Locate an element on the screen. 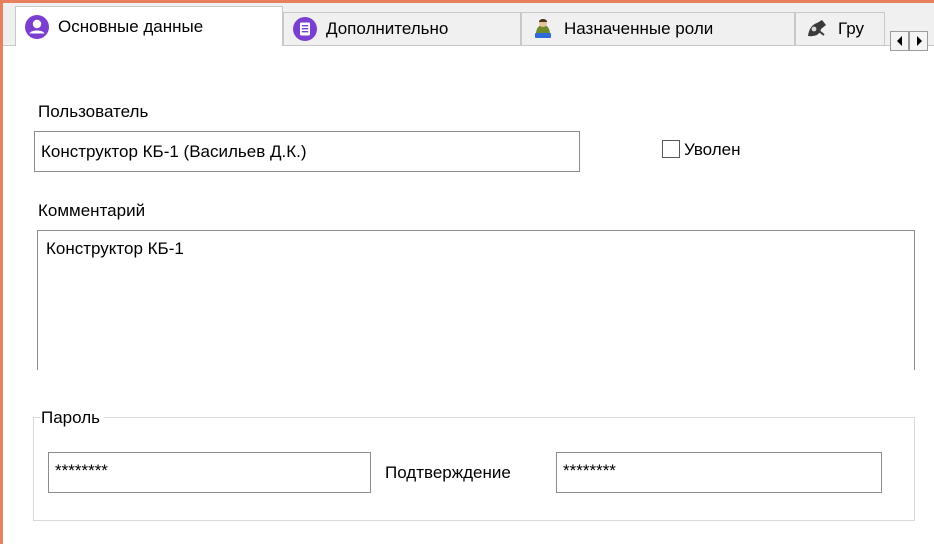 This screenshot has width=934, height=544. password-group-label: Пароль is located at coordinates (72, 418).